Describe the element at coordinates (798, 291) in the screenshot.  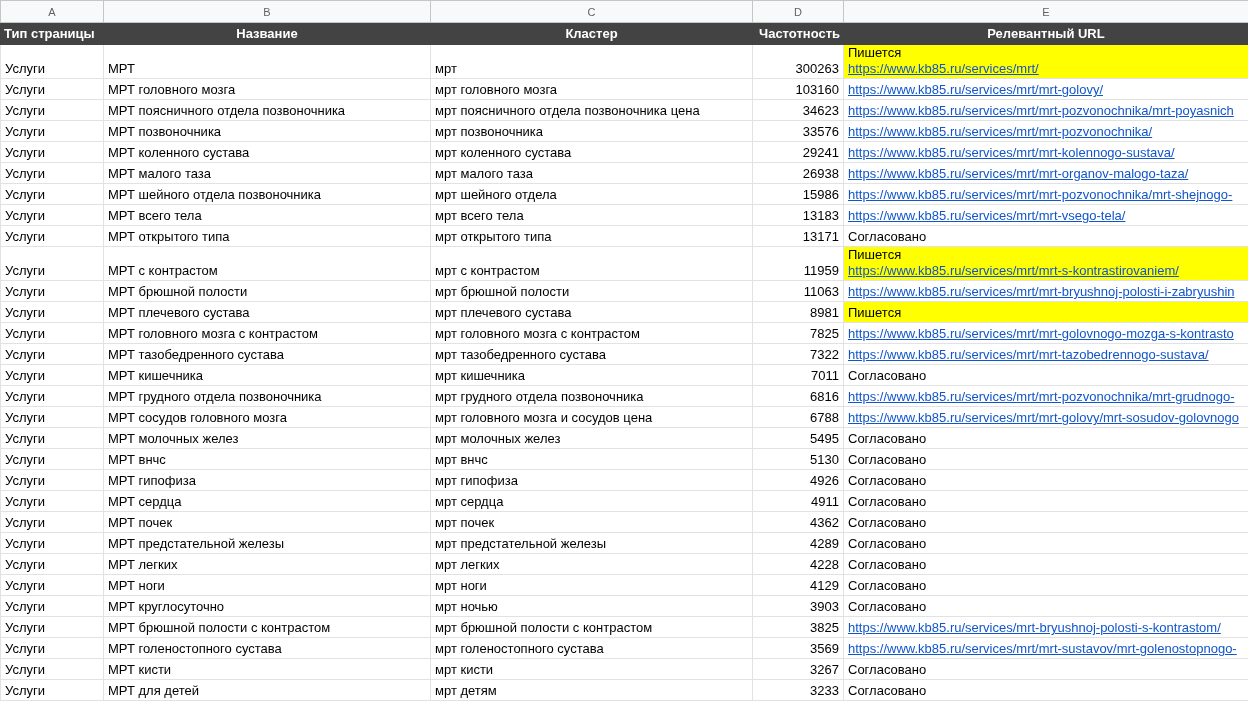
I see `table-cell: 11063` at that location.